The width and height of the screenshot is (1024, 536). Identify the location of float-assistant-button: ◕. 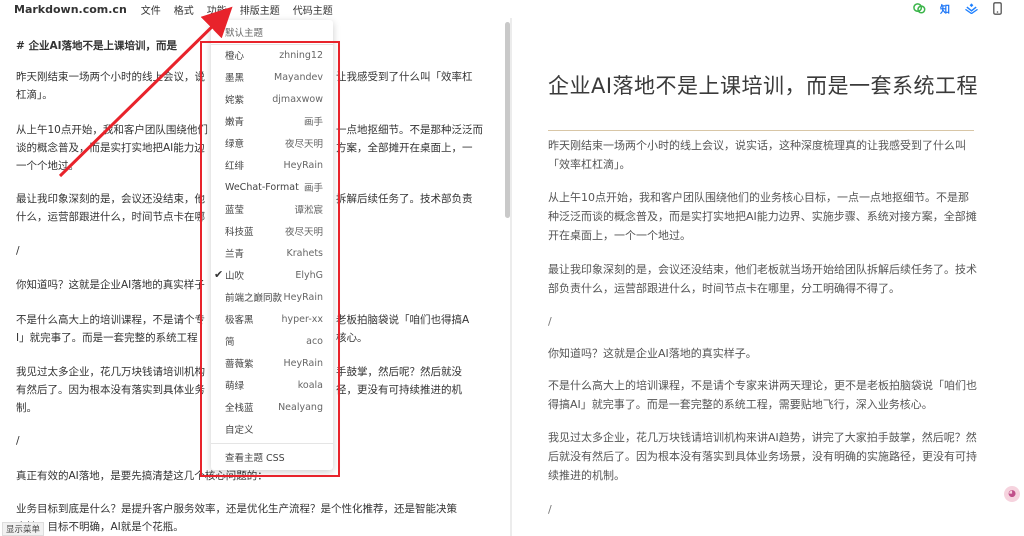
(1012, 494).